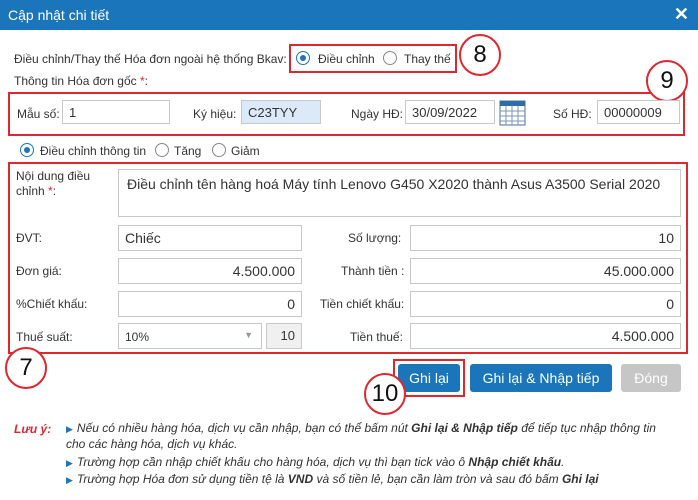 The height and width of the screenshot is (500, 698). Describe the element at coordinates (190, 336) in the screenshot. I see `tax-rate-select: 10% ▼` at that location.